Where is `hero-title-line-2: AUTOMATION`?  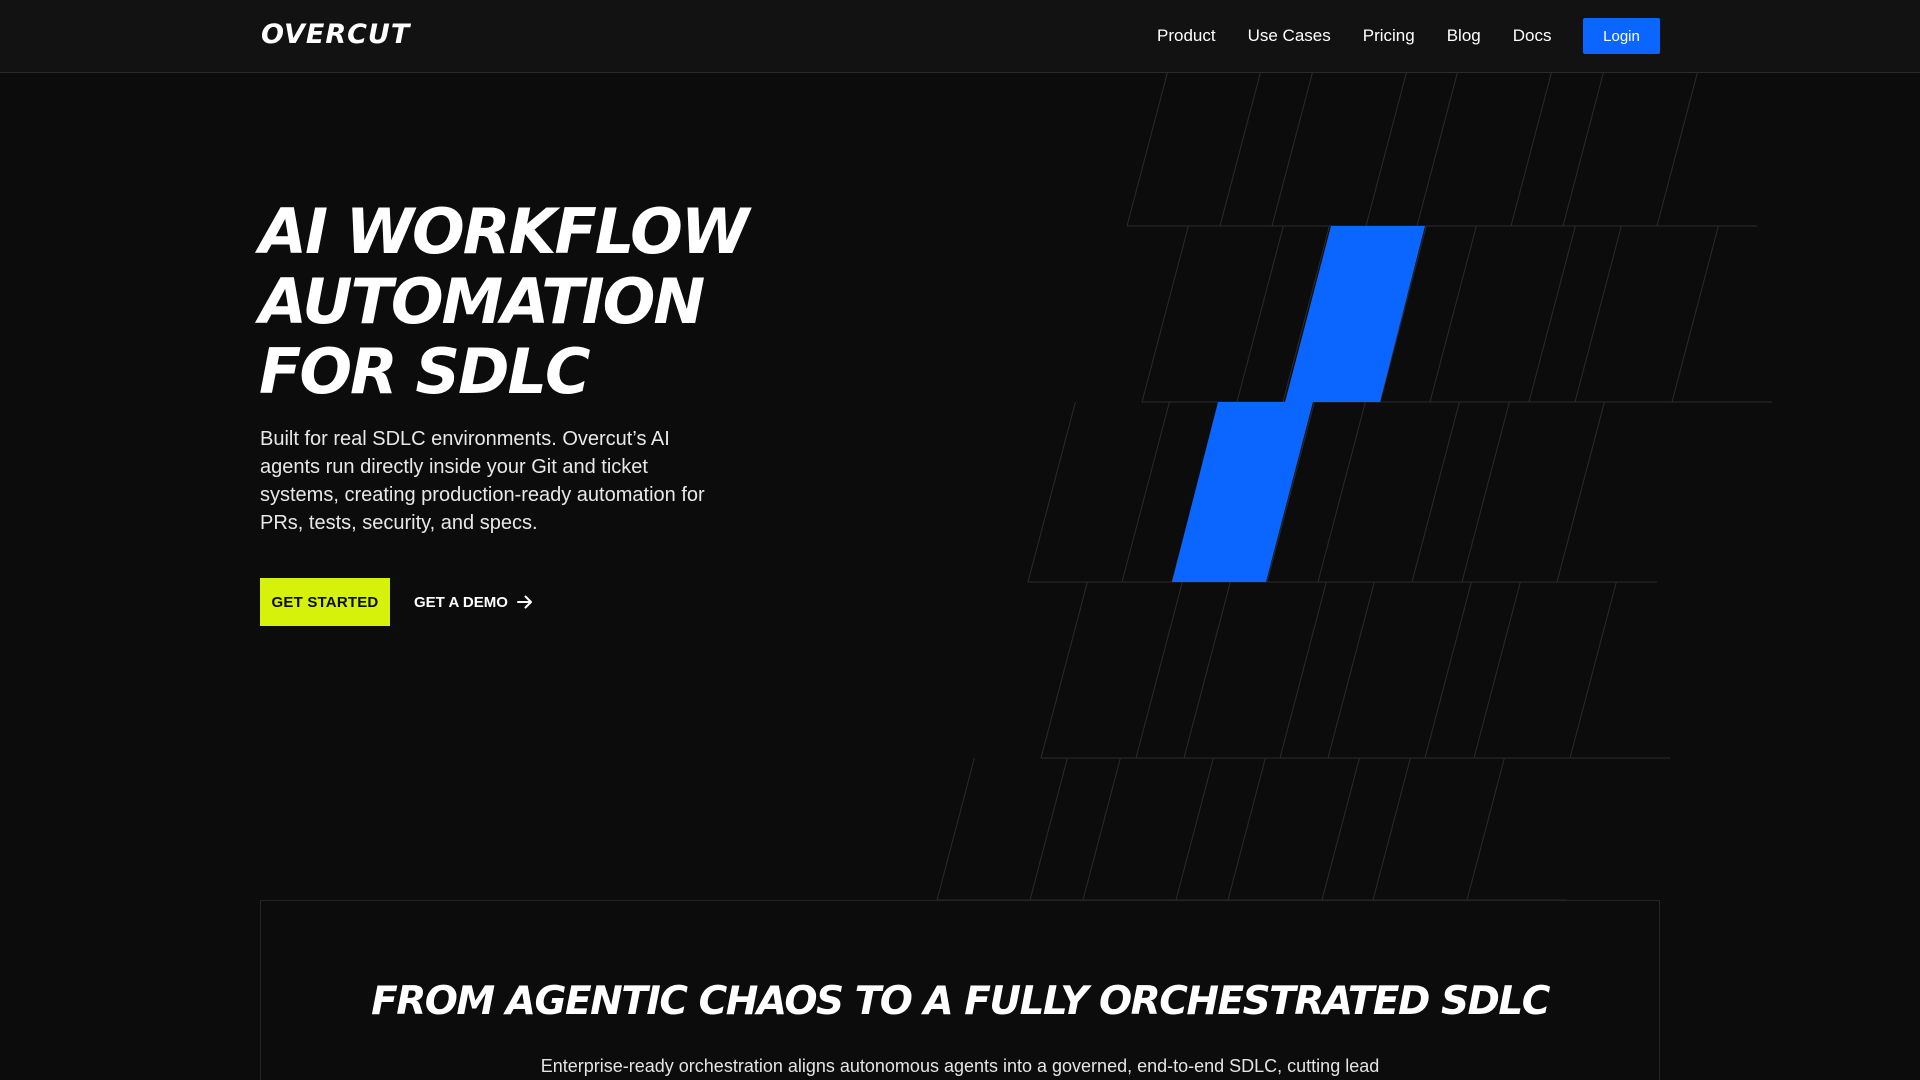
hero-title-line-2: AUTOMATION is located at coordinates (482, 301).